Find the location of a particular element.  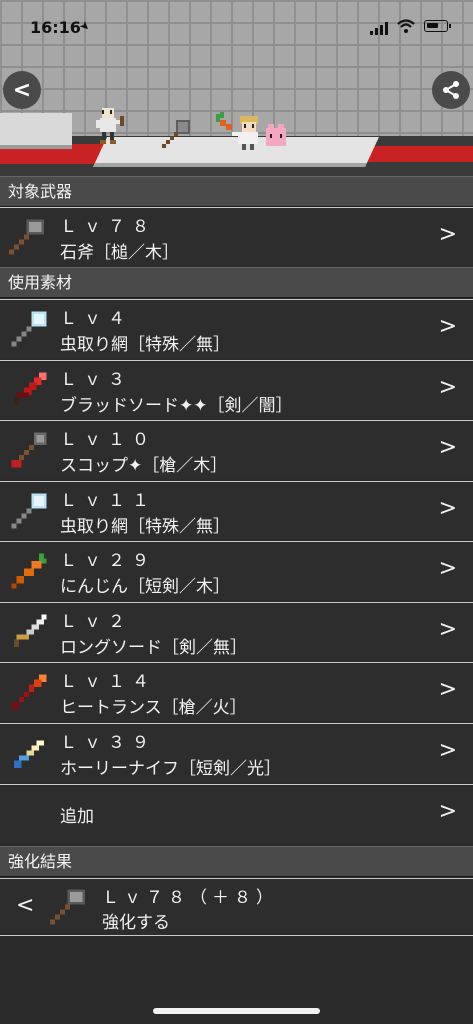

target-weapon-row: Ｌｖ７８ 石斧［槌／木］ > is located at coordinates (236, 236).